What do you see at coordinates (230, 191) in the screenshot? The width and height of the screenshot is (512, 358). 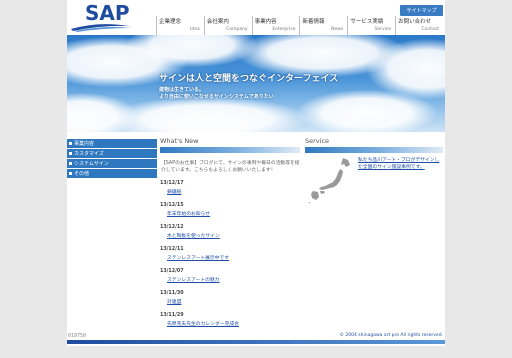 I see `news-link: 鎖鋸紙` at bounding box center [230, 191].